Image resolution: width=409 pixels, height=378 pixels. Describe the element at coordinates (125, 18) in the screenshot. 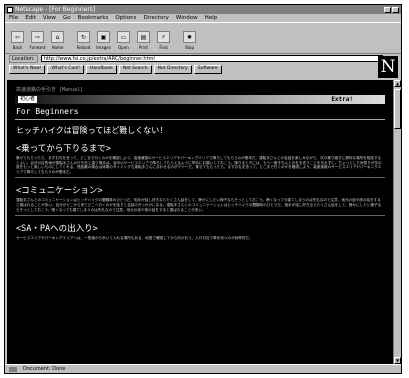

I see `menu-options: Options` at that location.